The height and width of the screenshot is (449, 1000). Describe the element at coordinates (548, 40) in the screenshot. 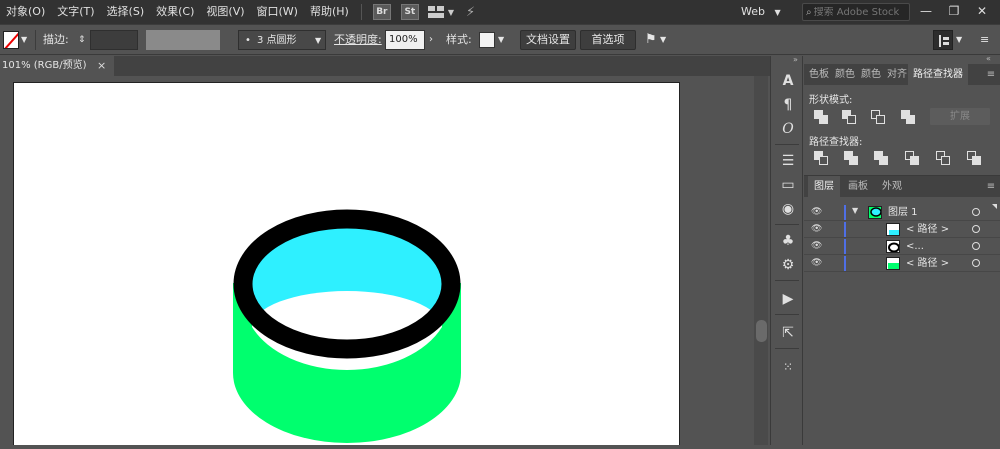

I see `document-setup-button: 文档设置` at that location.